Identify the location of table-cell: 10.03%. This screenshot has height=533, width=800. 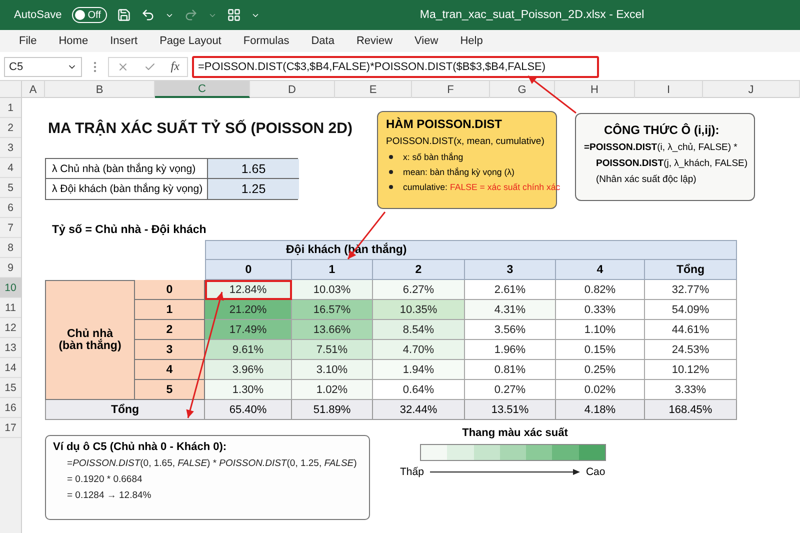
(332, 290).